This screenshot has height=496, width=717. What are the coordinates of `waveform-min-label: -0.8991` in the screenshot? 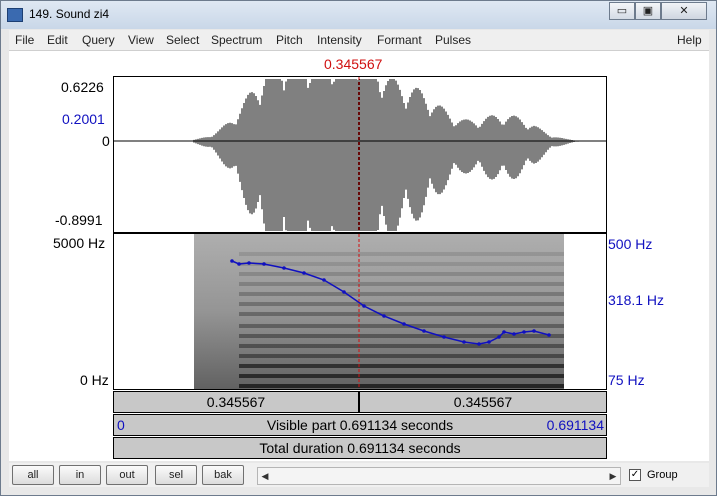 It's located at (79, 220).